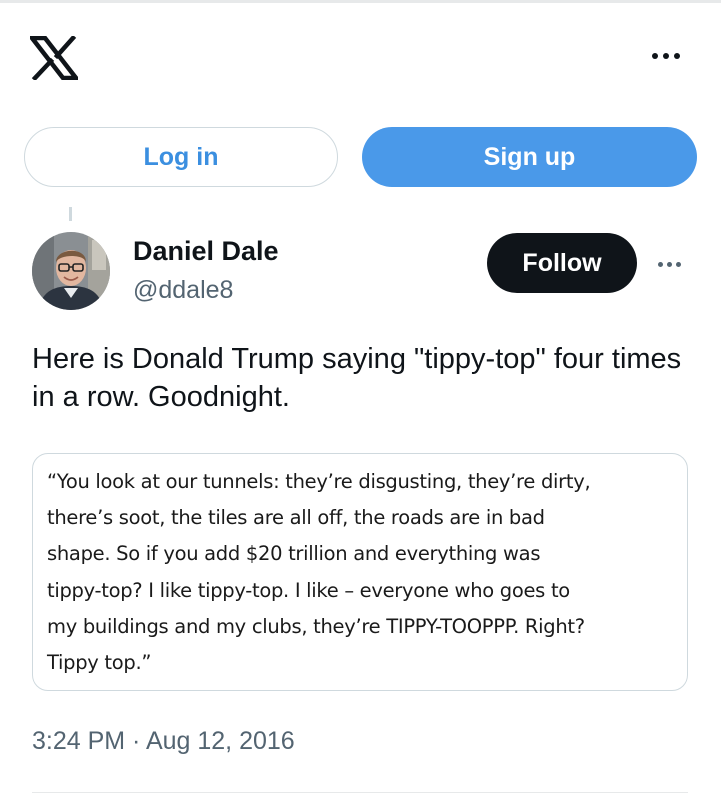 The width and height of the screenshot is (721, 800). Describe the element at coordinates (360, 792) in the screenshot. I see `bottom-divider` at that location.